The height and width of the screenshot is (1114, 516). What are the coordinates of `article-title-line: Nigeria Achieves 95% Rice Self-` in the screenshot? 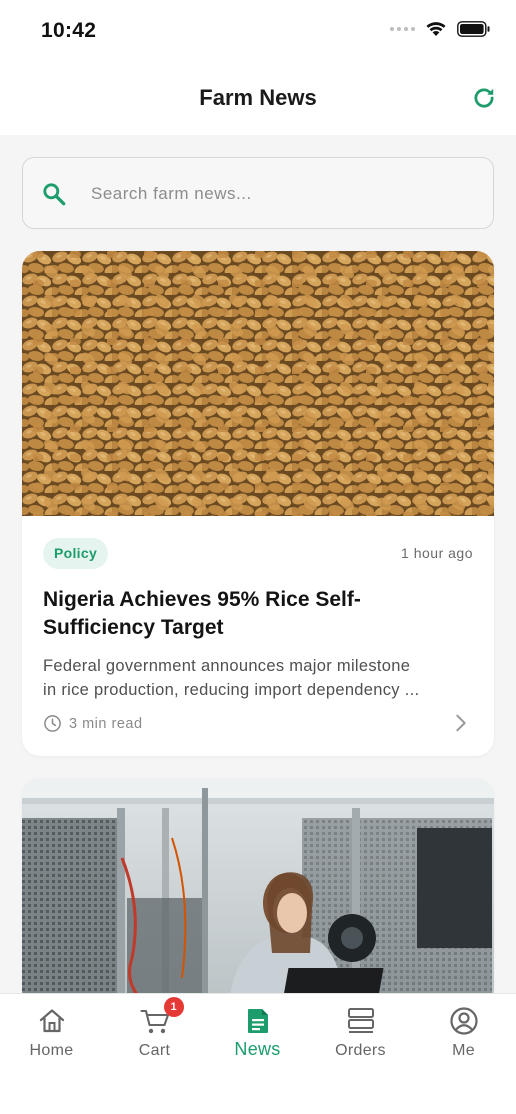 It's located at (202, 599).